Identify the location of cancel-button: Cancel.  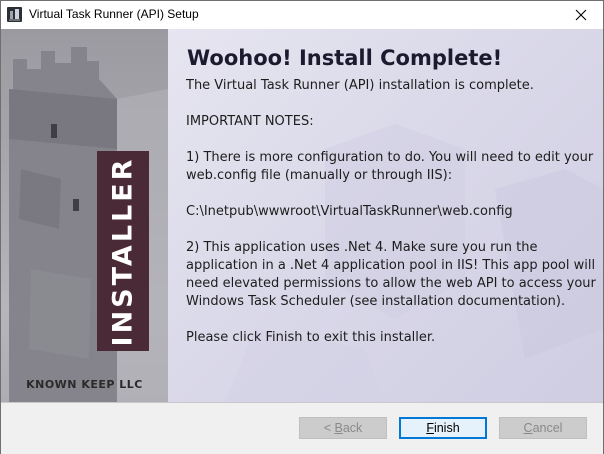
(543, 428).